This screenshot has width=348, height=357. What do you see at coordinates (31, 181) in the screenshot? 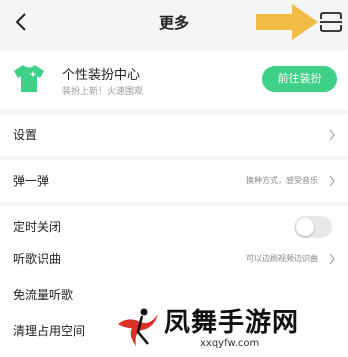
I see `danmu-label: 弹一弹` at bounding box center [31, 181].